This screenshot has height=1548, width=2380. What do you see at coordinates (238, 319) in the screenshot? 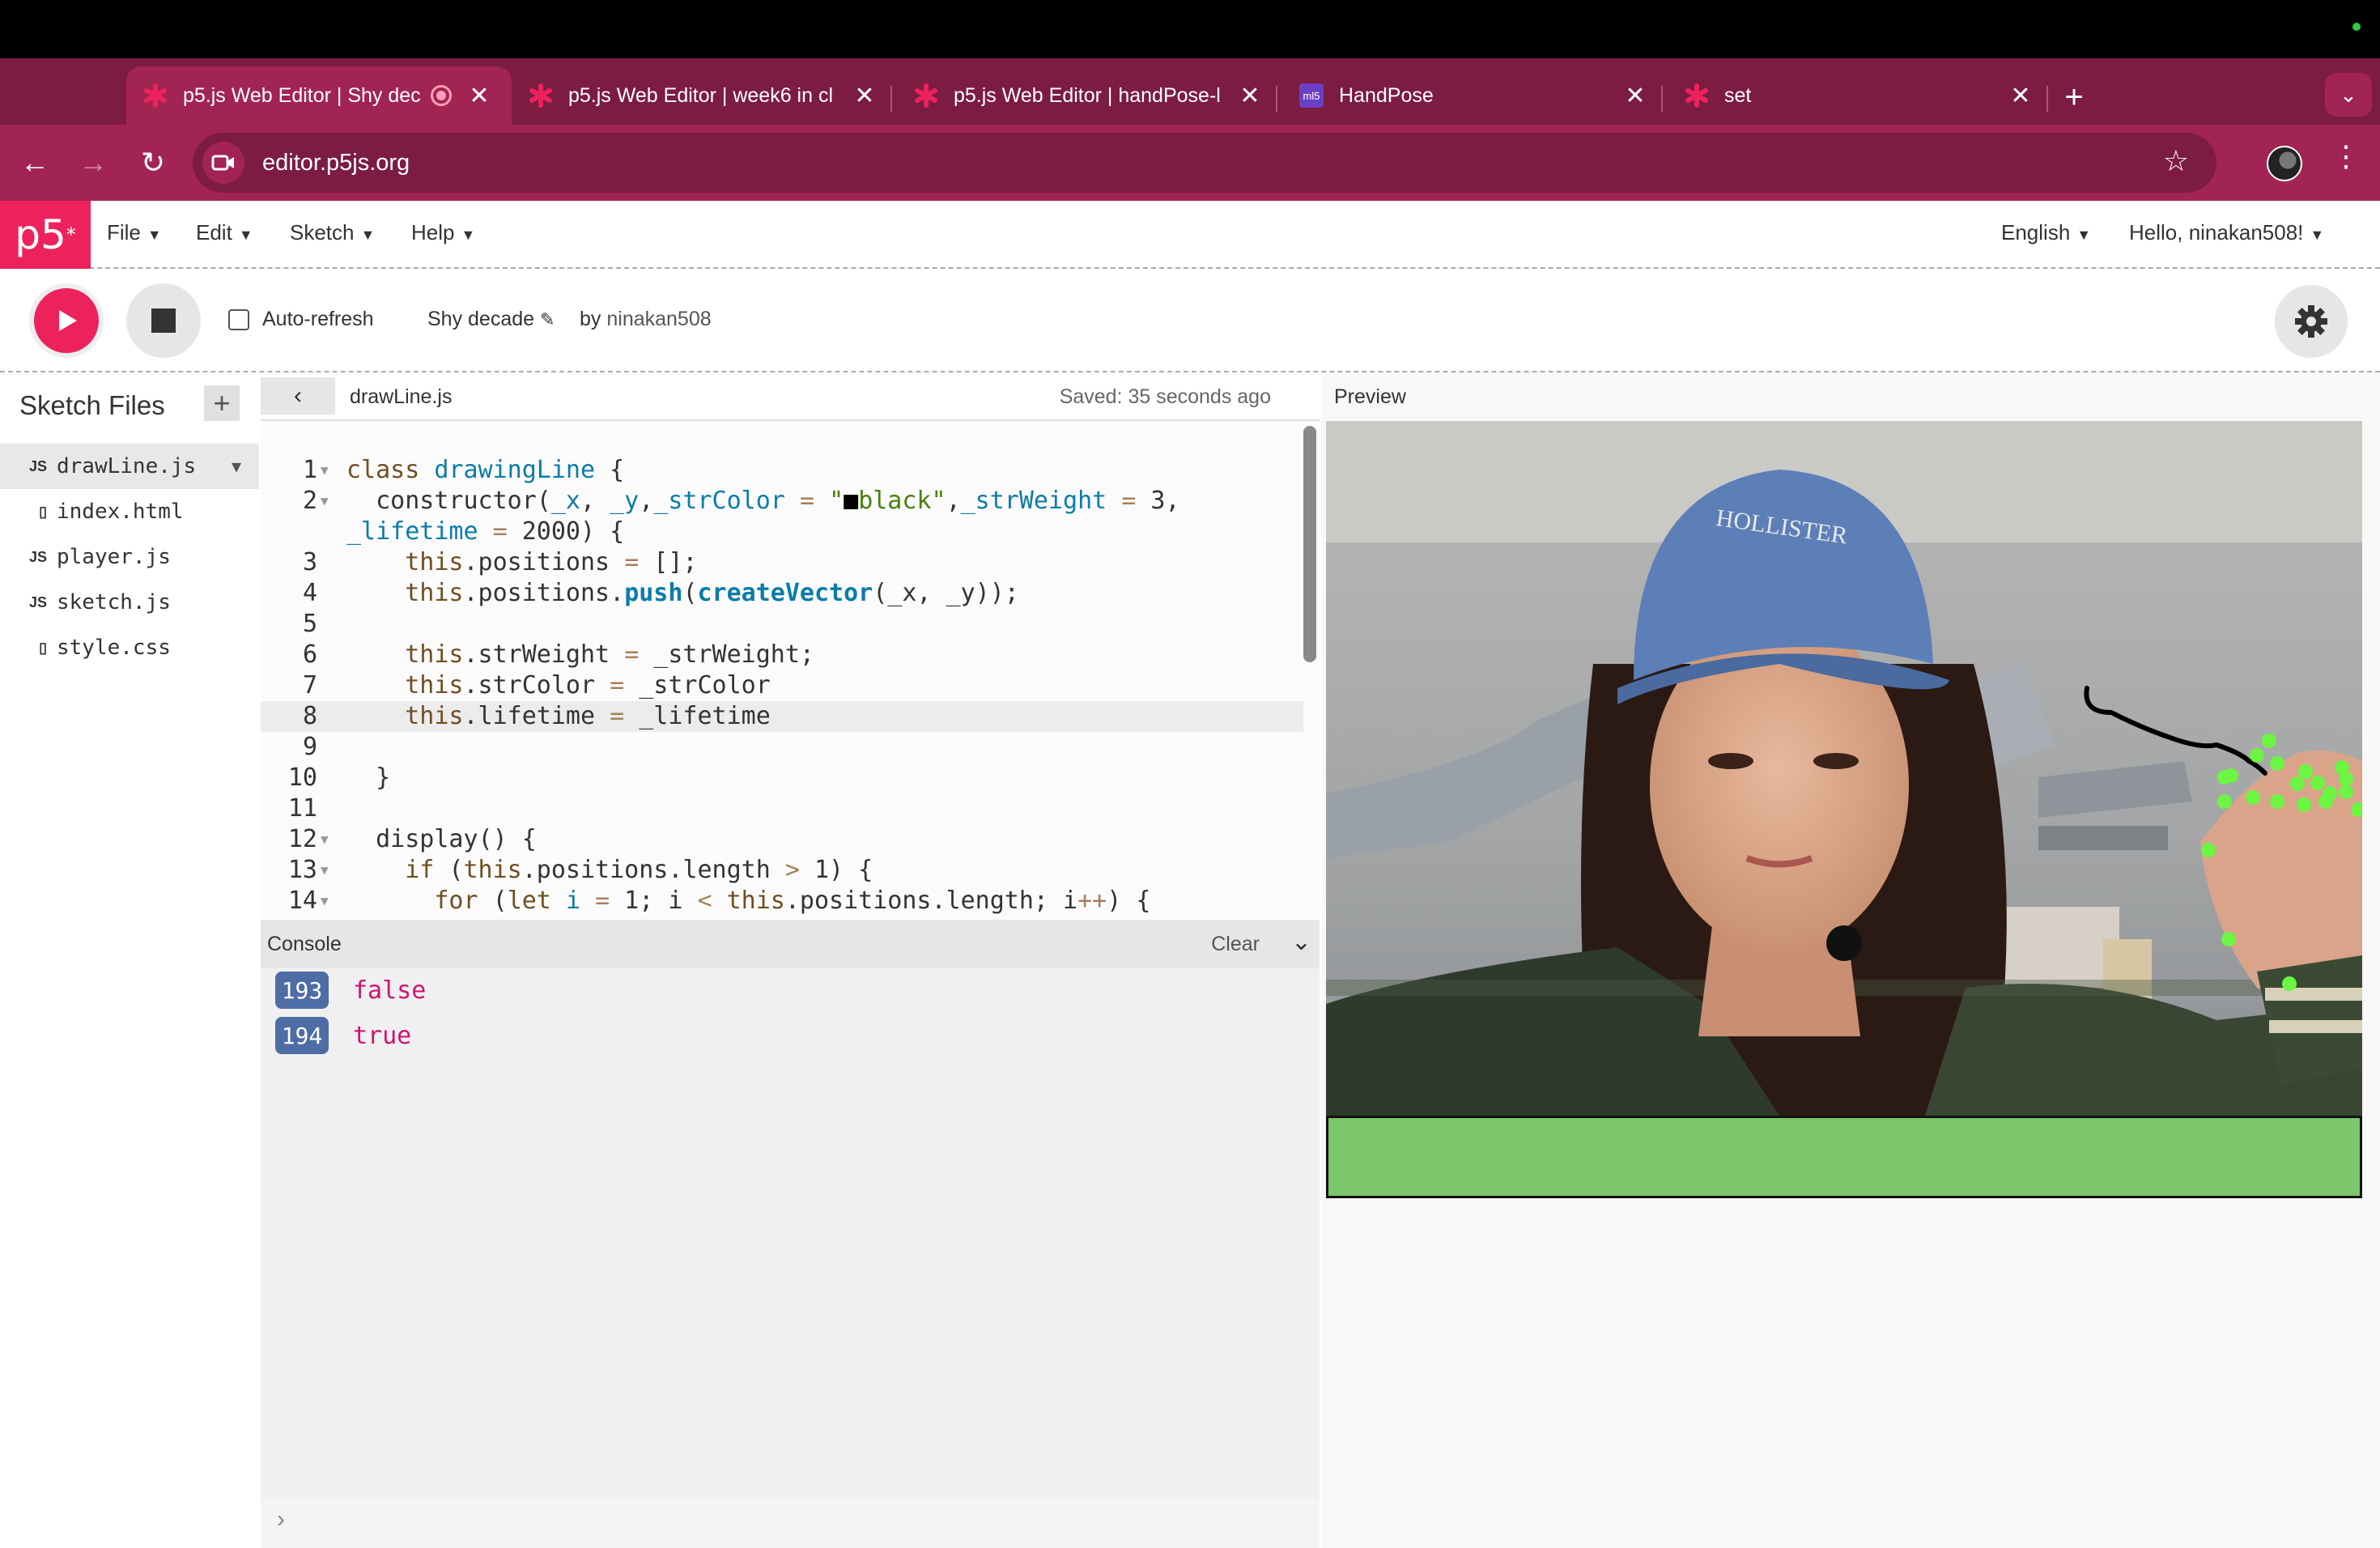
I see `checkbox-icon` at bounding box center [238, 319].